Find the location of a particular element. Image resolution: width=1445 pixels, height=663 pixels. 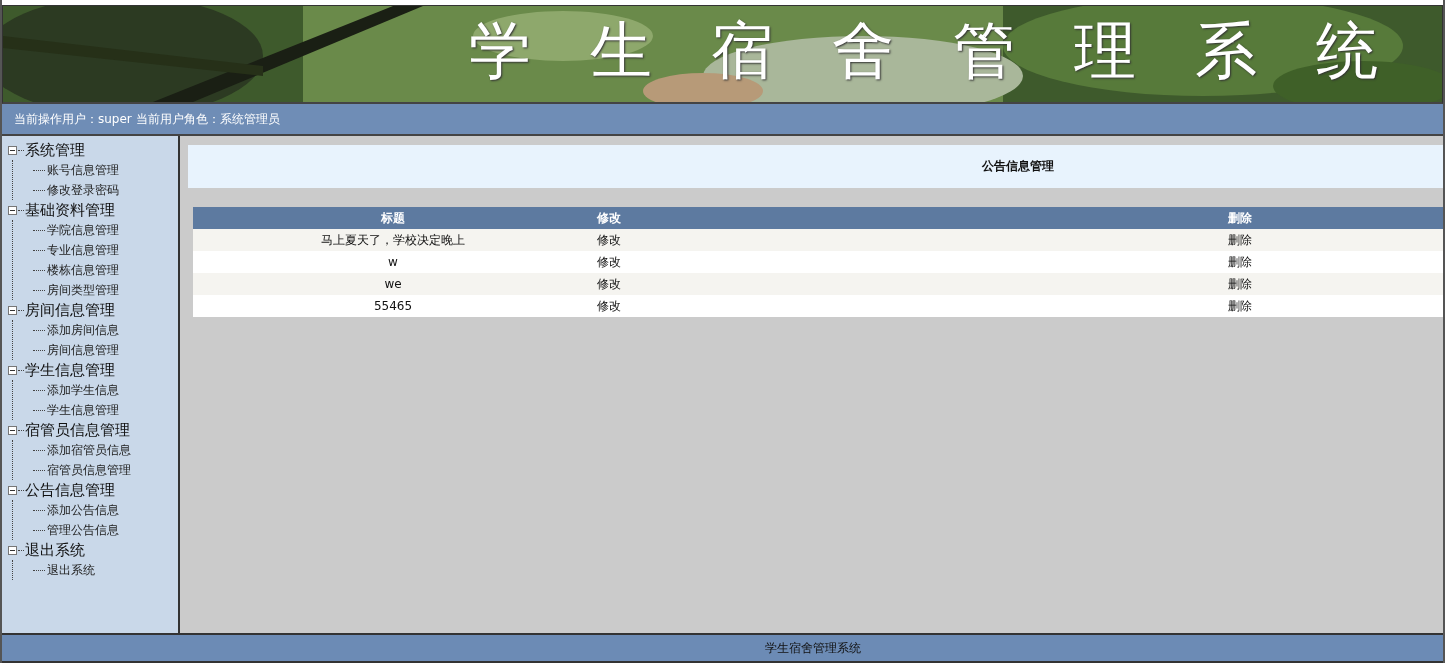

tree-item: 添加房间信息 is located at coordinates (83, 330).